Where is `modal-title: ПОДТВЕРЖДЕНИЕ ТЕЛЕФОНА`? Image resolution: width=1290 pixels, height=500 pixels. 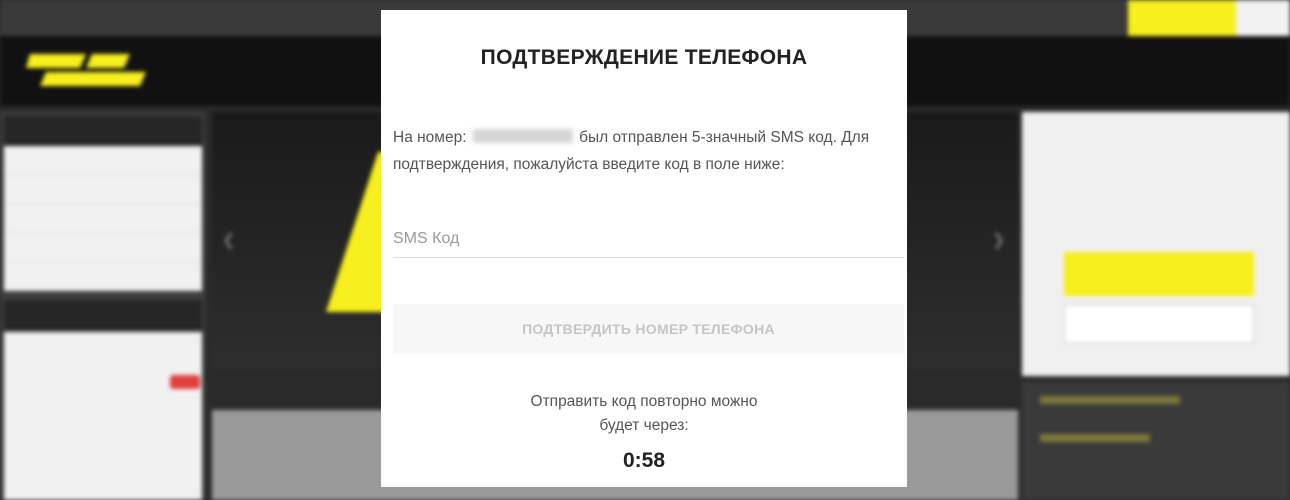
modal-title: ПОДТВЕРЖДЕНИЕ ТЕЛЕФОНА is located at coordinates (644, 57).